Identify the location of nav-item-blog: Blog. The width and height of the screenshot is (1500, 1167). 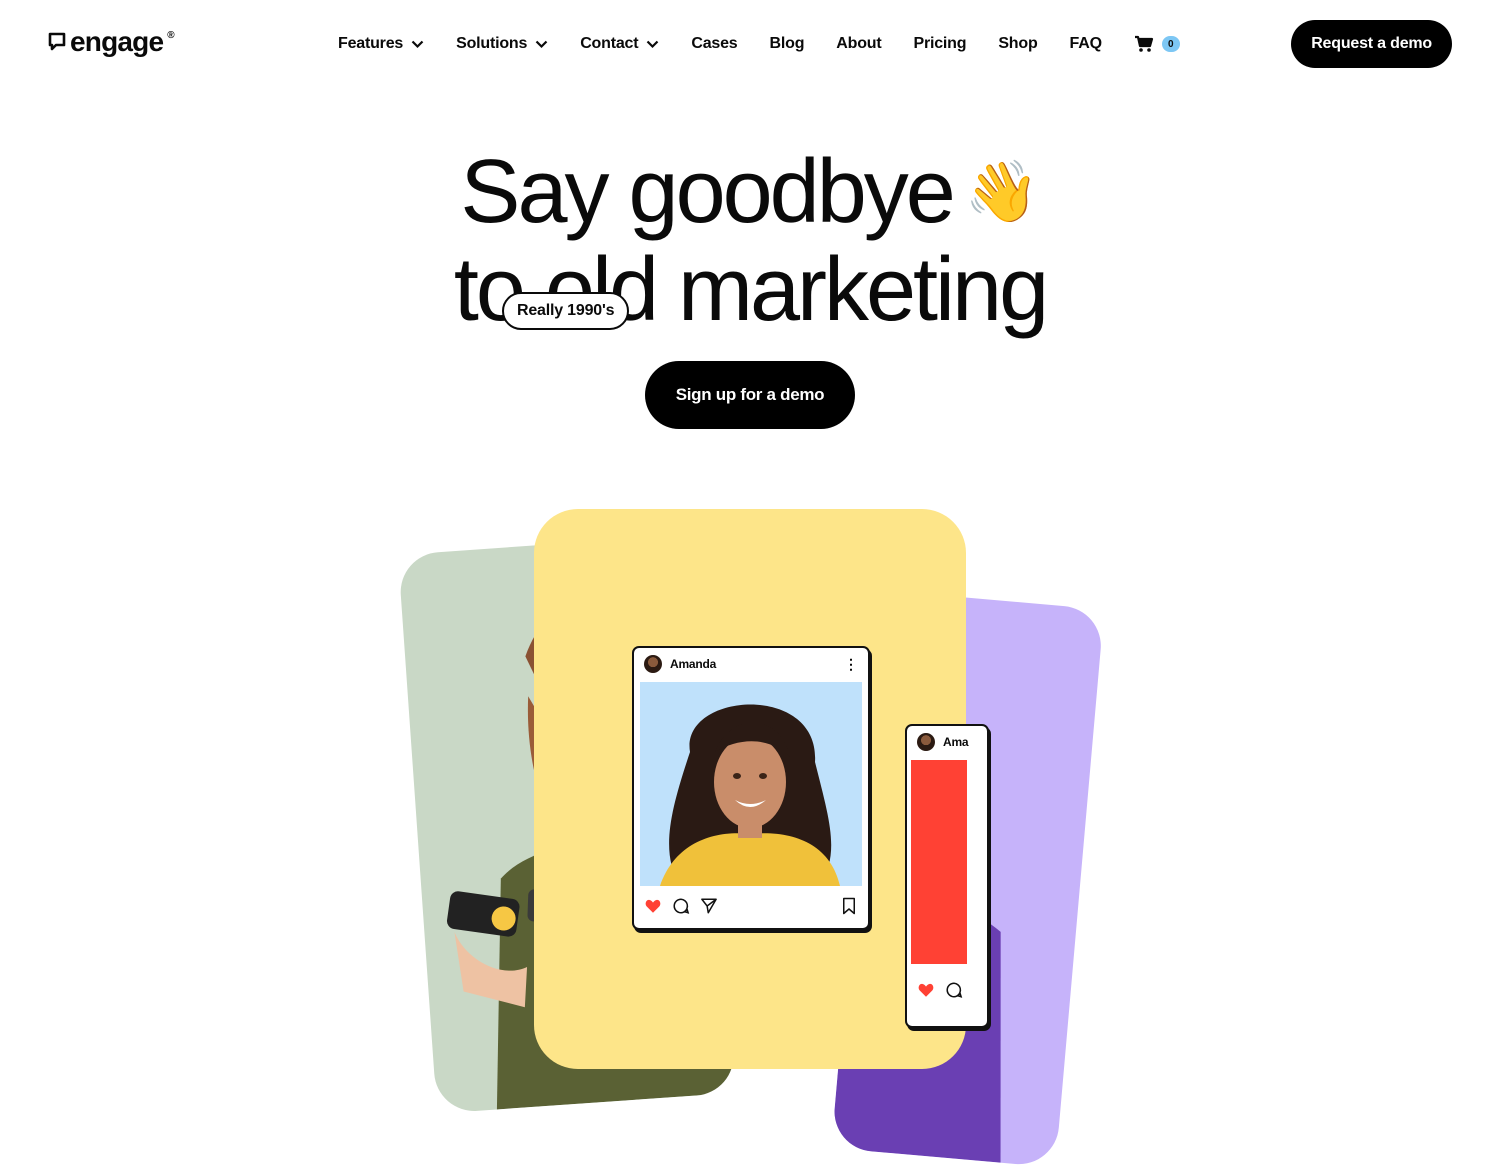
(787, 44).